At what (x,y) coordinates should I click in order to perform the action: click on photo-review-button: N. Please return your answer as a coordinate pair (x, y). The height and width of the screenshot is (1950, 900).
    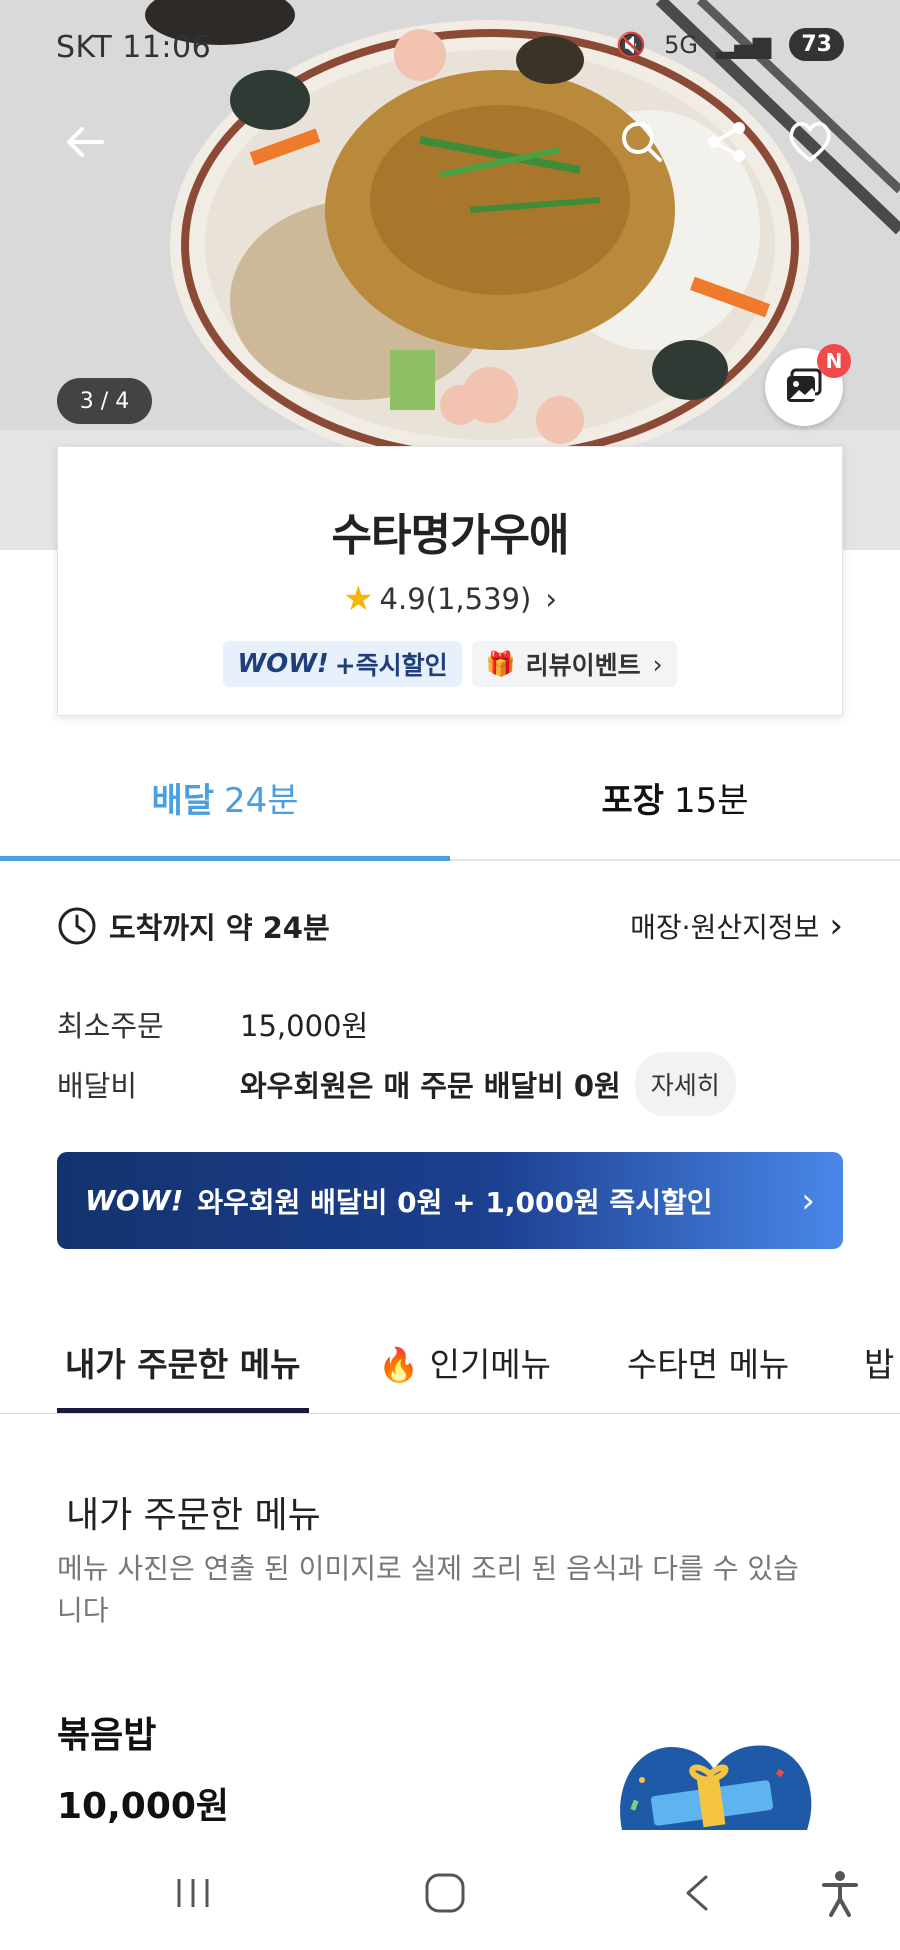
    Looking at the image, I should click on (808, 385).